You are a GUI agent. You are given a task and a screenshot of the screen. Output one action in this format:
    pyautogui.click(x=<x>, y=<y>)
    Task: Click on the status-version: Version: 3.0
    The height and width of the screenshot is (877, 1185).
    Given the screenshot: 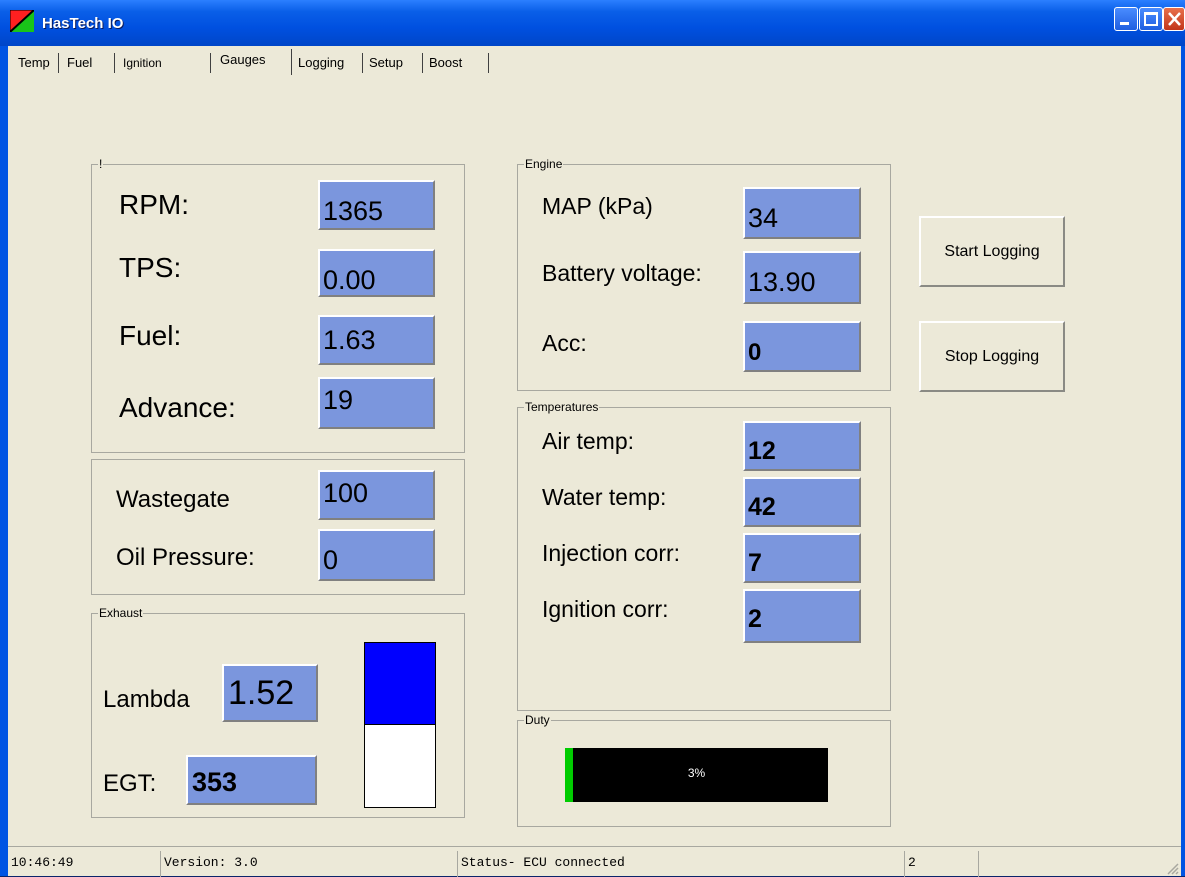 What is the action you would take?
    pyautogui.click(x=307, y=864)
    